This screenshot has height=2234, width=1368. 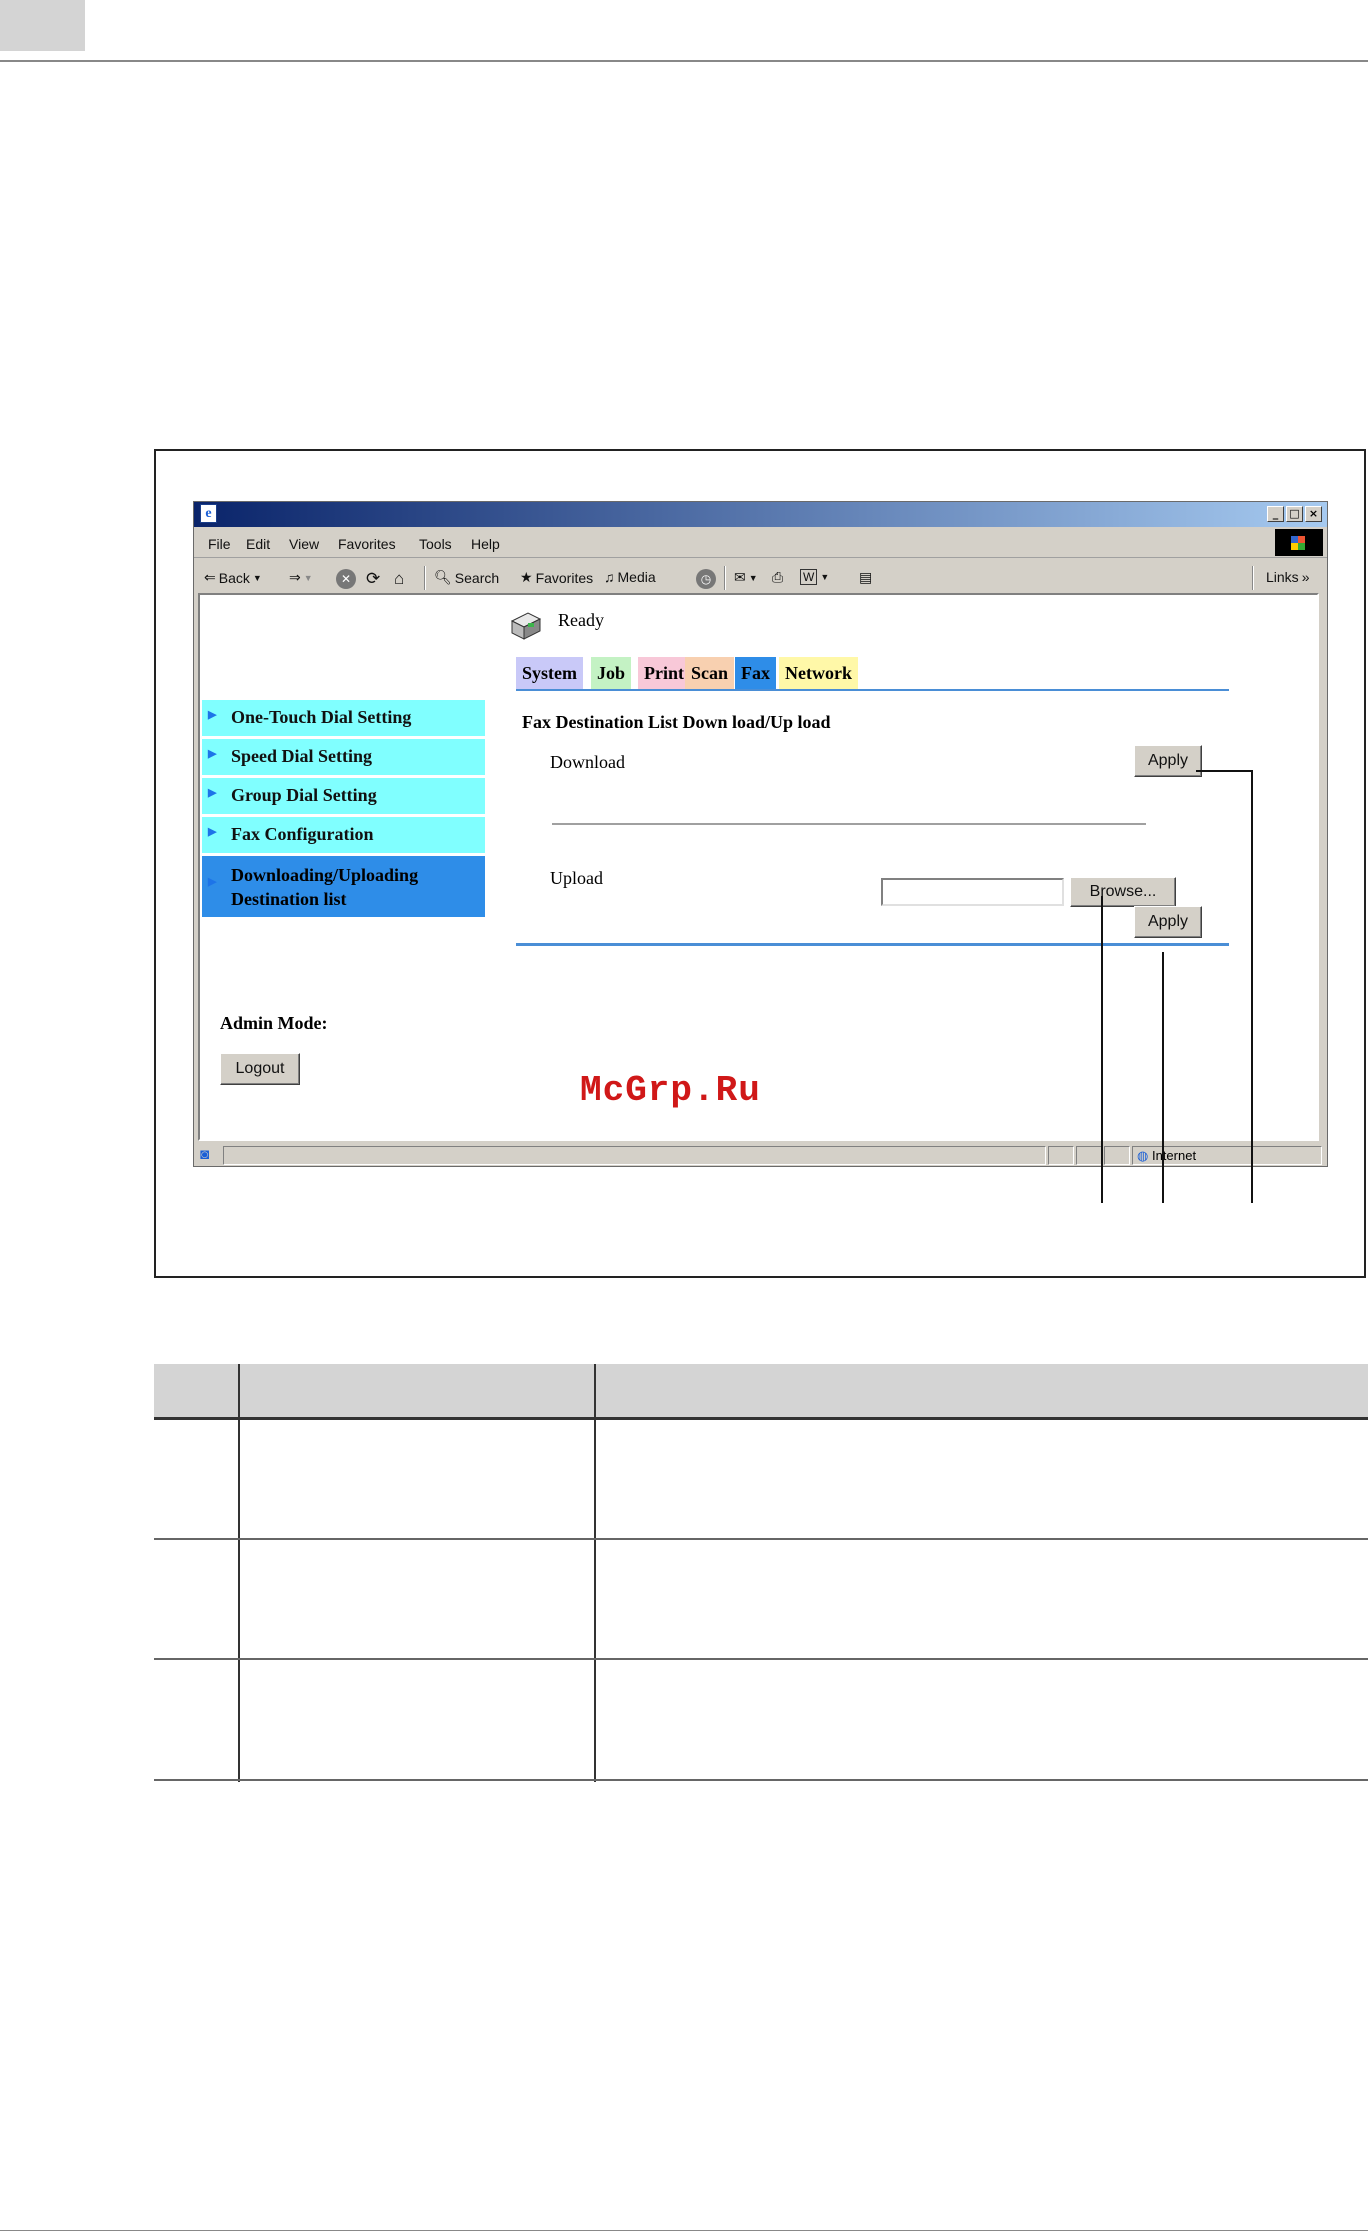 What do you see at coordinates (1282, 577) in the screenshot?
I see `links-label: Links` at bounding box center [1282, 577].